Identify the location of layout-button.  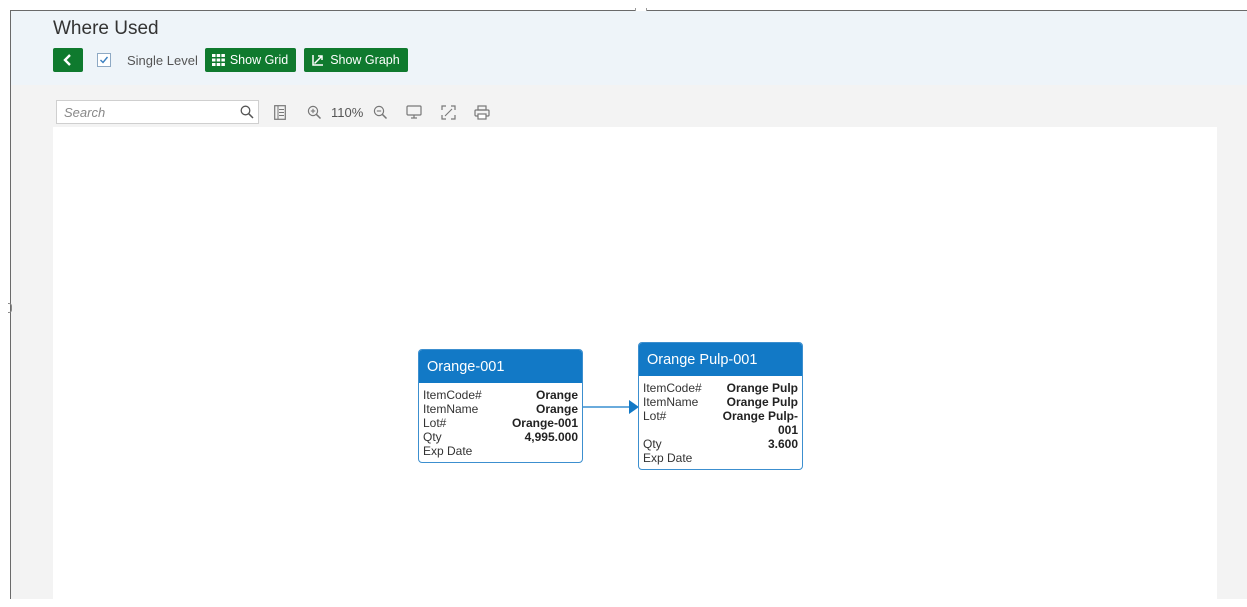
(280, 112).